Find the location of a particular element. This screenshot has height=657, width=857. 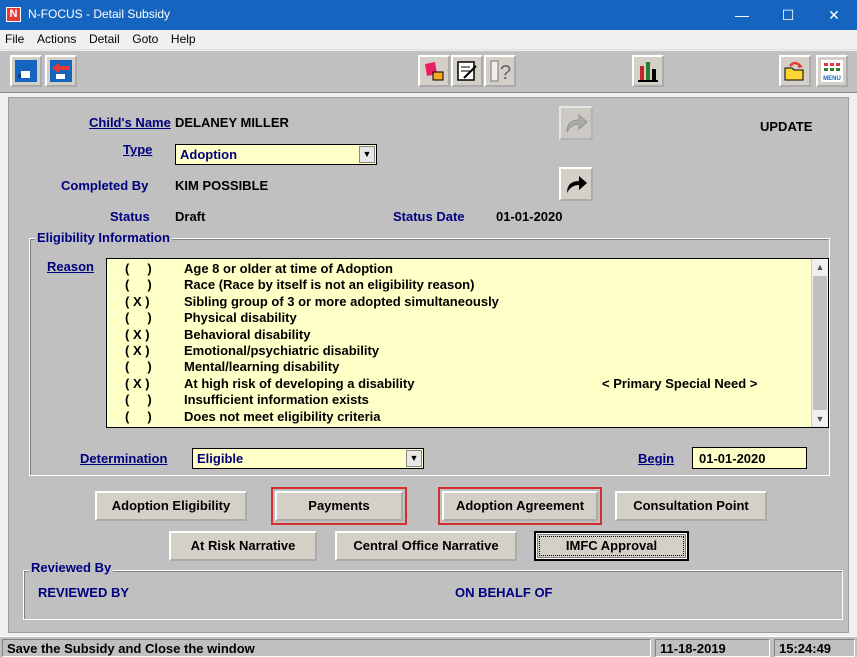

reason-item: ( ) Does not meet eligibility criteria is located at coordinates (457, 417).